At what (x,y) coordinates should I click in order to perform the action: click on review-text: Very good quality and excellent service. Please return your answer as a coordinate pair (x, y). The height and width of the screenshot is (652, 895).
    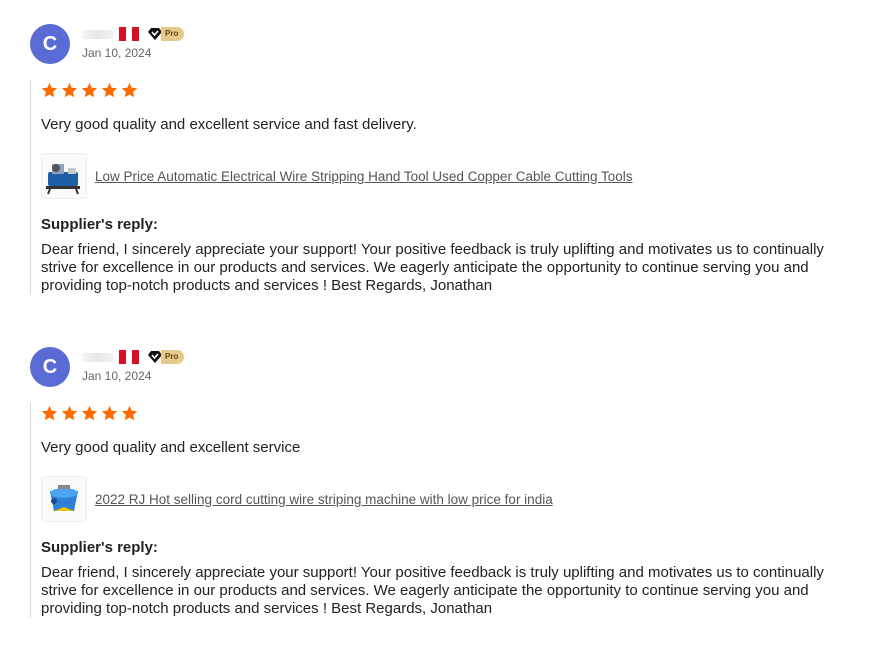
    Looking at the image, I should click on (171, 447).